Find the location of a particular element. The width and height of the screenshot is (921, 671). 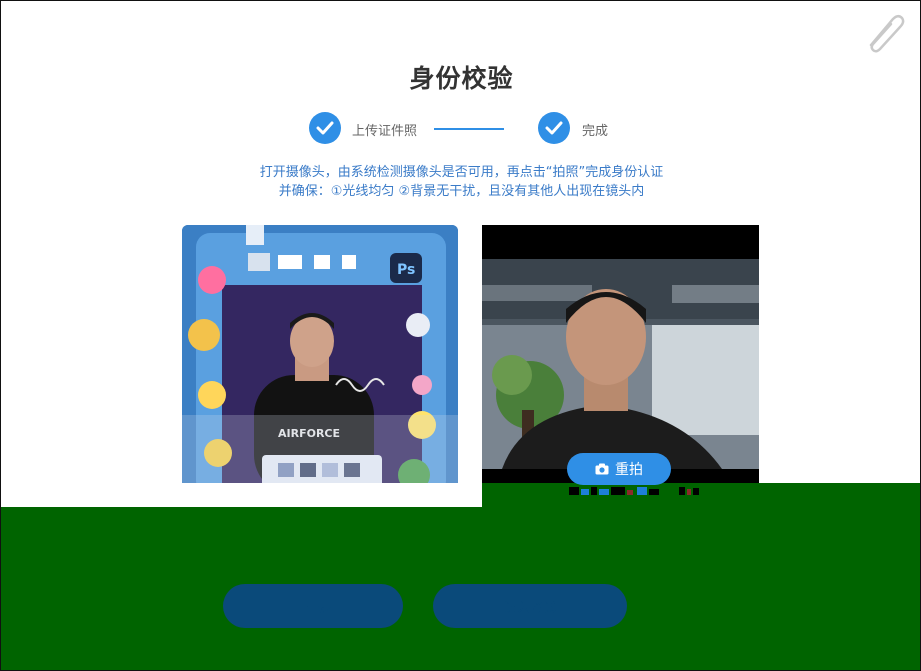

id-photo: Ps AIRFORCE is located at coordinates (320, 362).